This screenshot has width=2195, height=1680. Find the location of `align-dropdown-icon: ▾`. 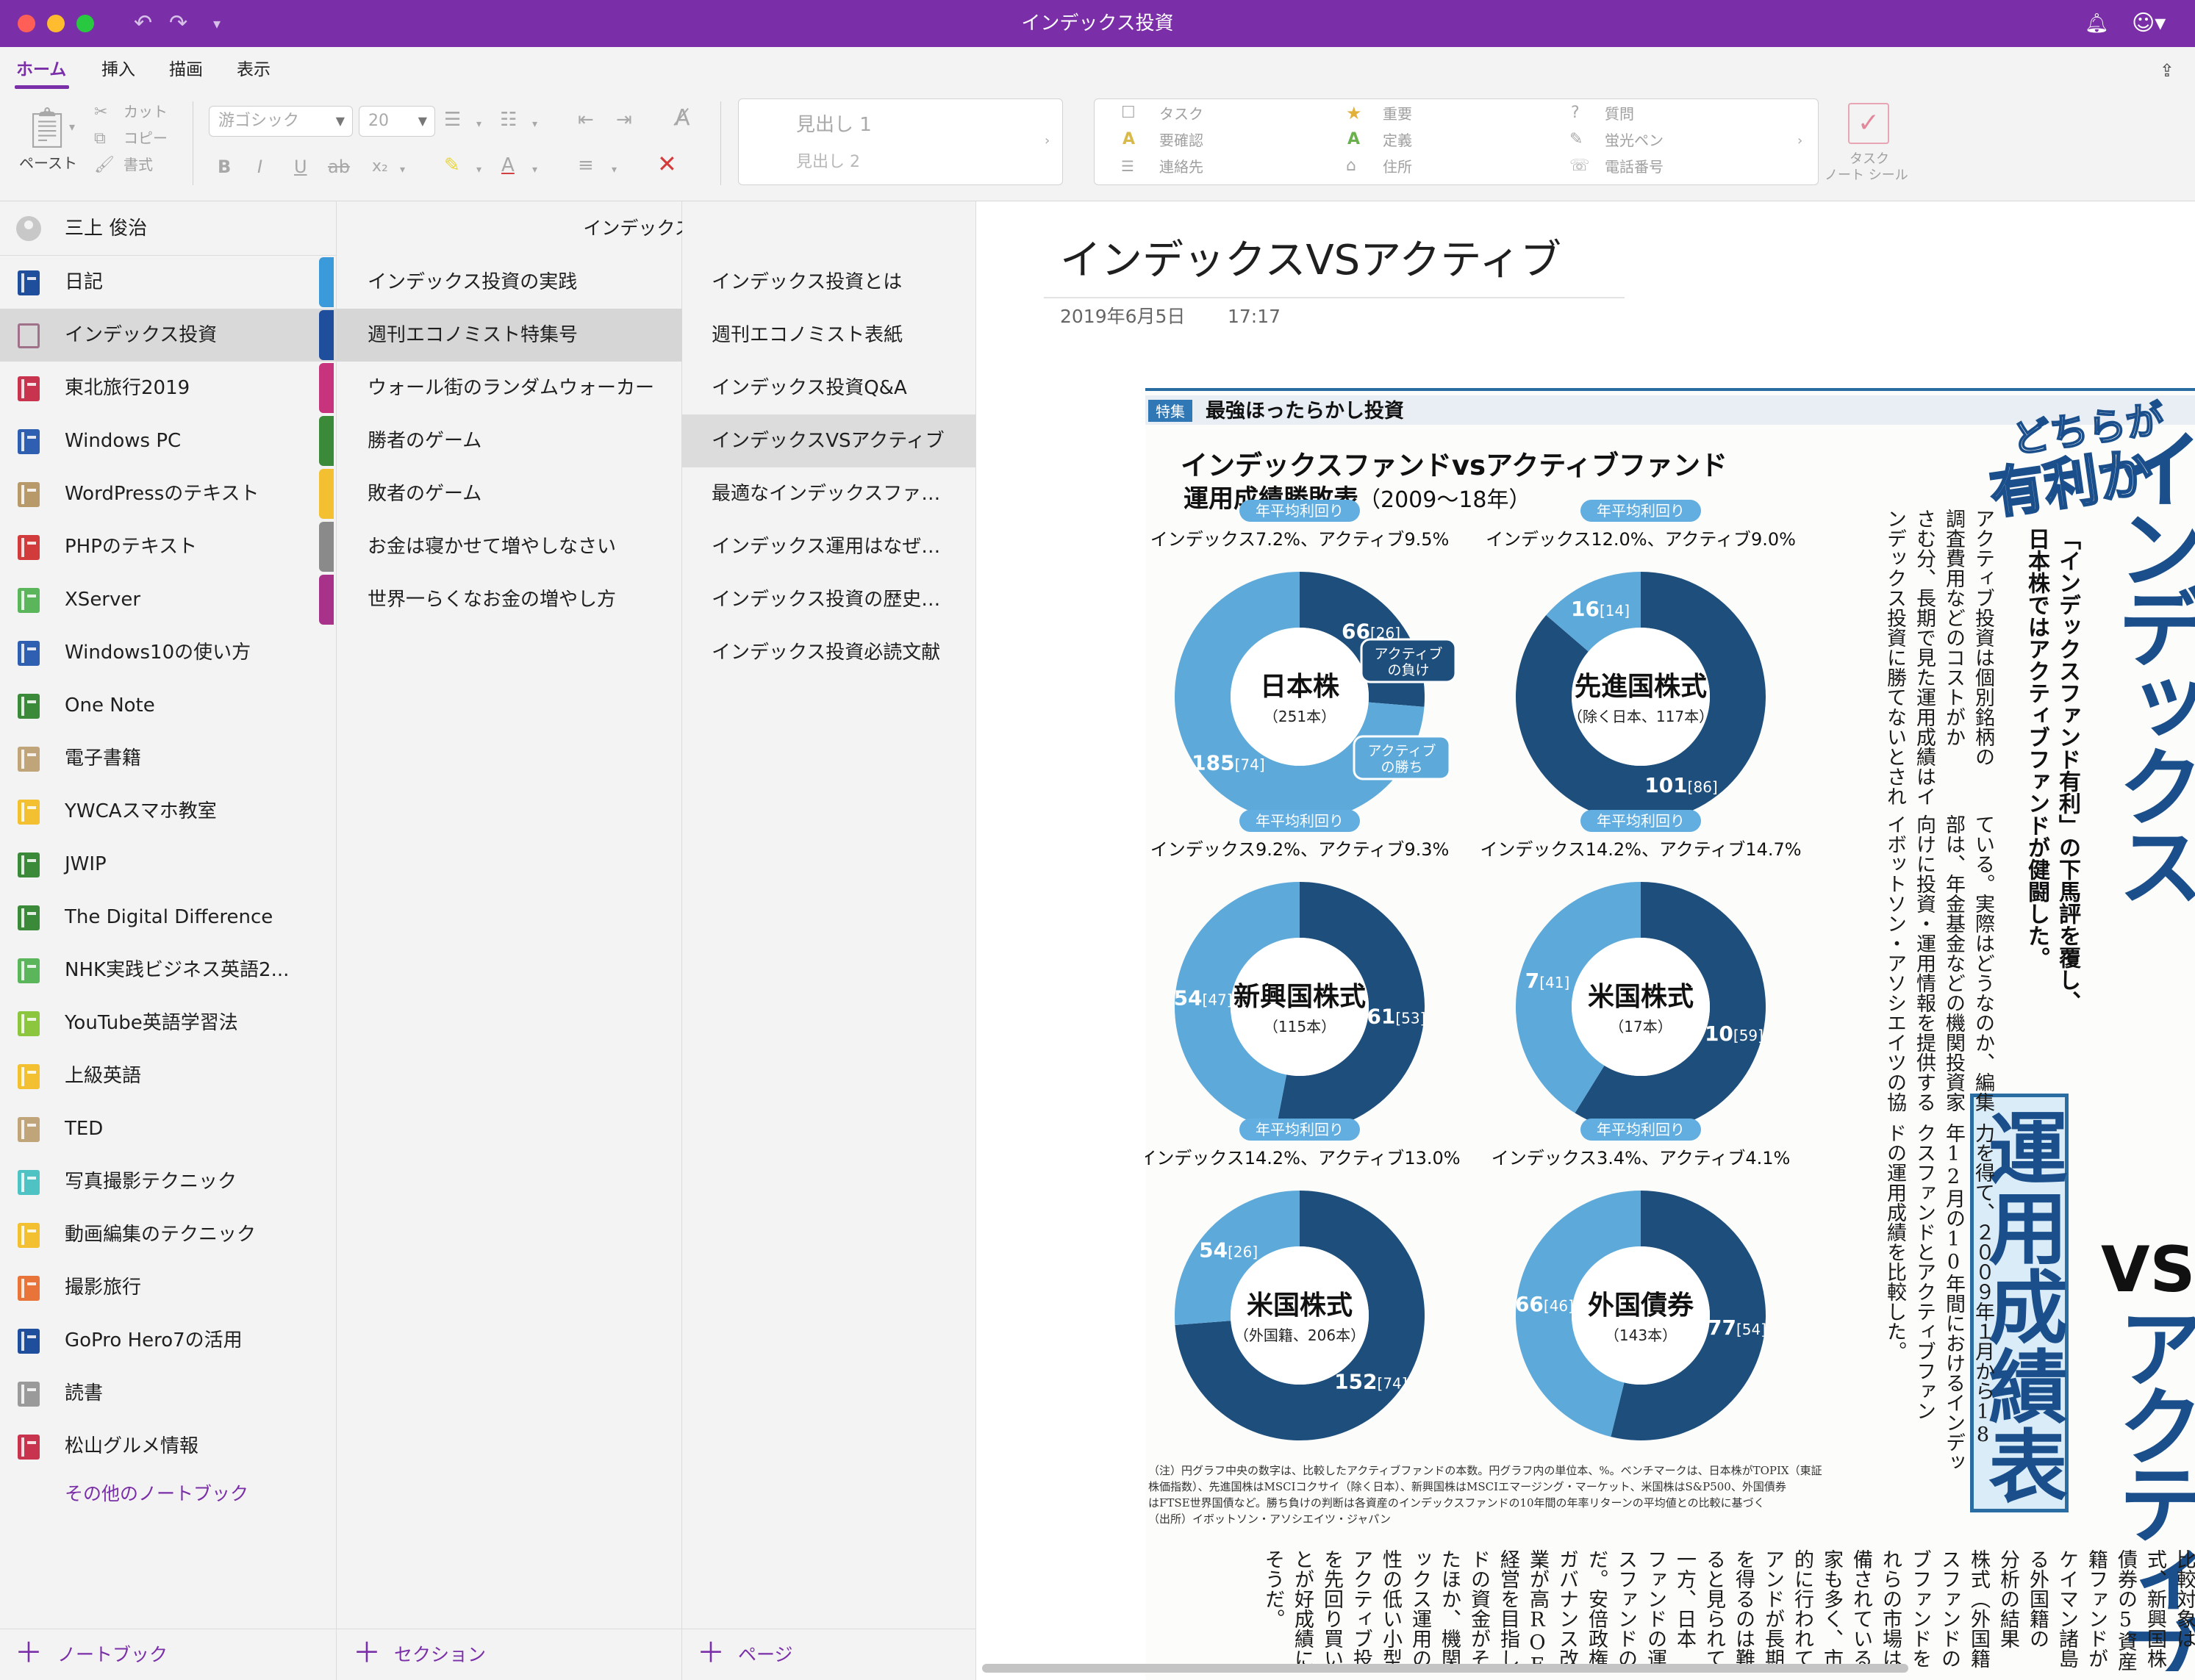

align-dropdown-icon: ▾ is located at coordinates (614, 170).